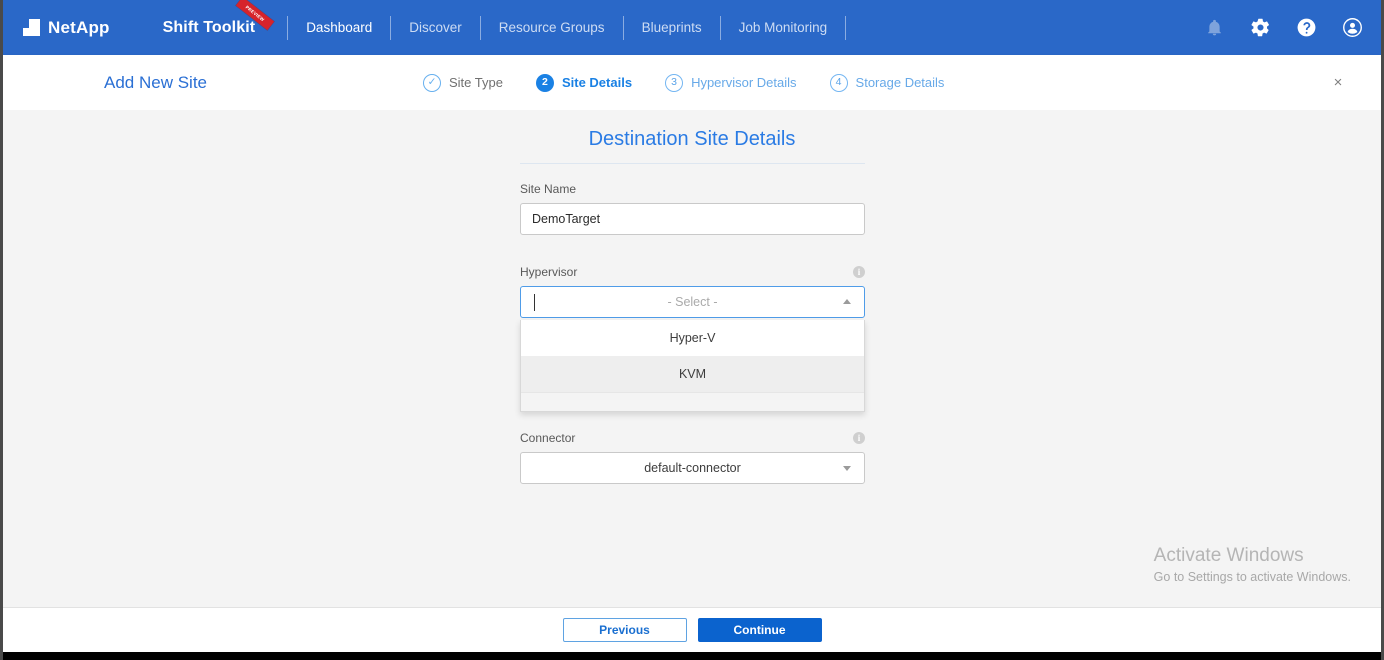 The height and width of the screenshot is (660, 1384). Describe the element at coordinates (1352, 28) in the screenshot. I see `account-icon` at that location.